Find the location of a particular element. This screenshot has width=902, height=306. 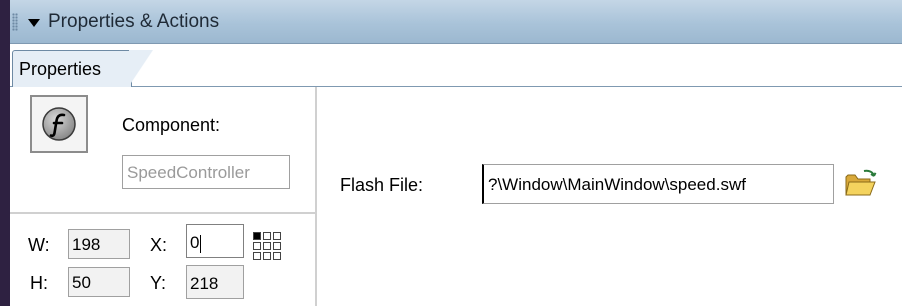

reg-point-top-left is located at coordinates (257, 236).